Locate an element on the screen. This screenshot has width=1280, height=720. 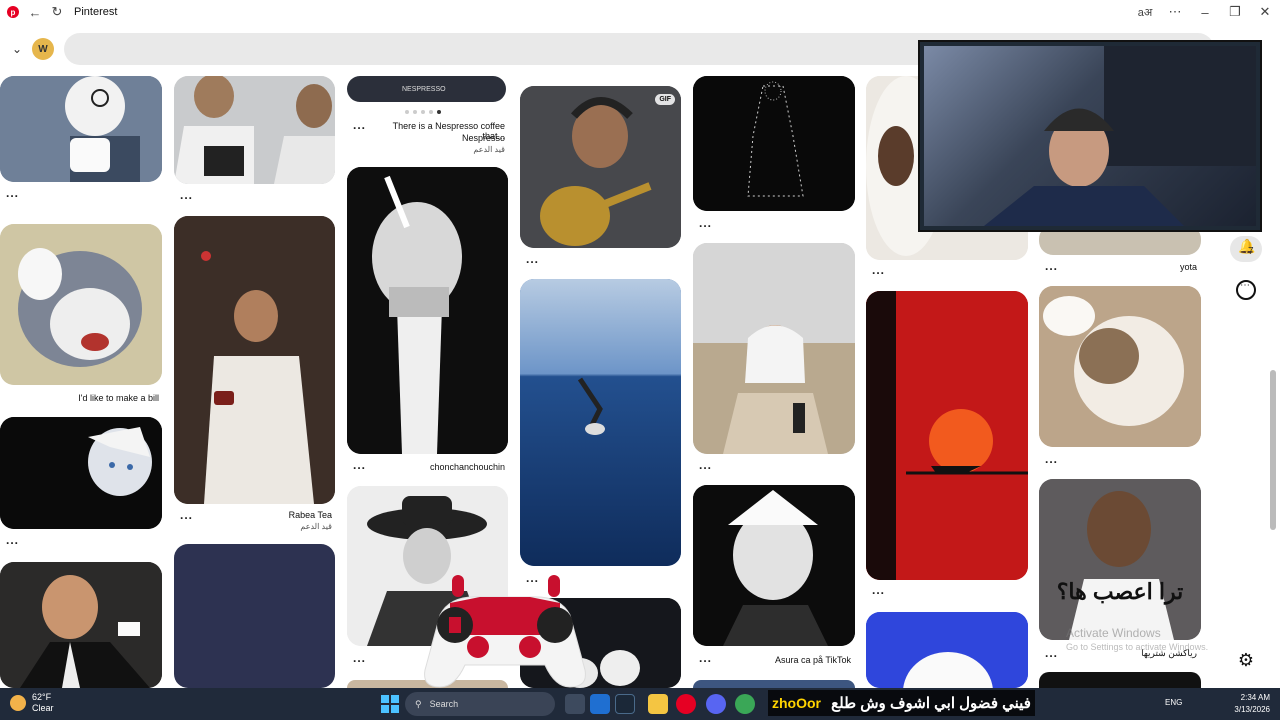
sword-hand-drawing is located at coordinates (427, 310).